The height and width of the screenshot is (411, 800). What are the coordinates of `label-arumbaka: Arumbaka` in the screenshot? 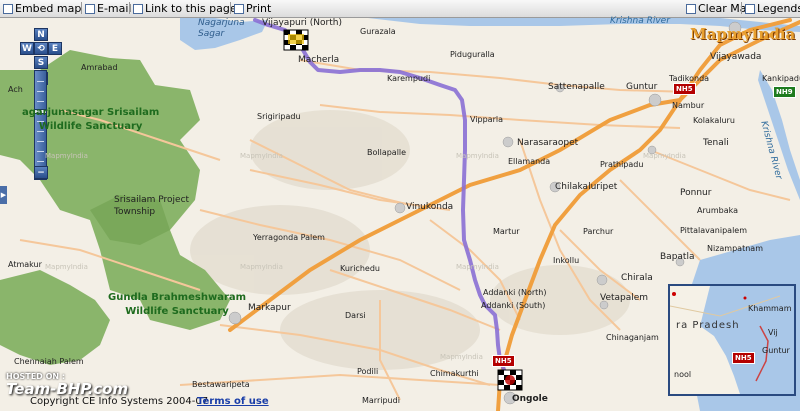 It's located at (717, 210).